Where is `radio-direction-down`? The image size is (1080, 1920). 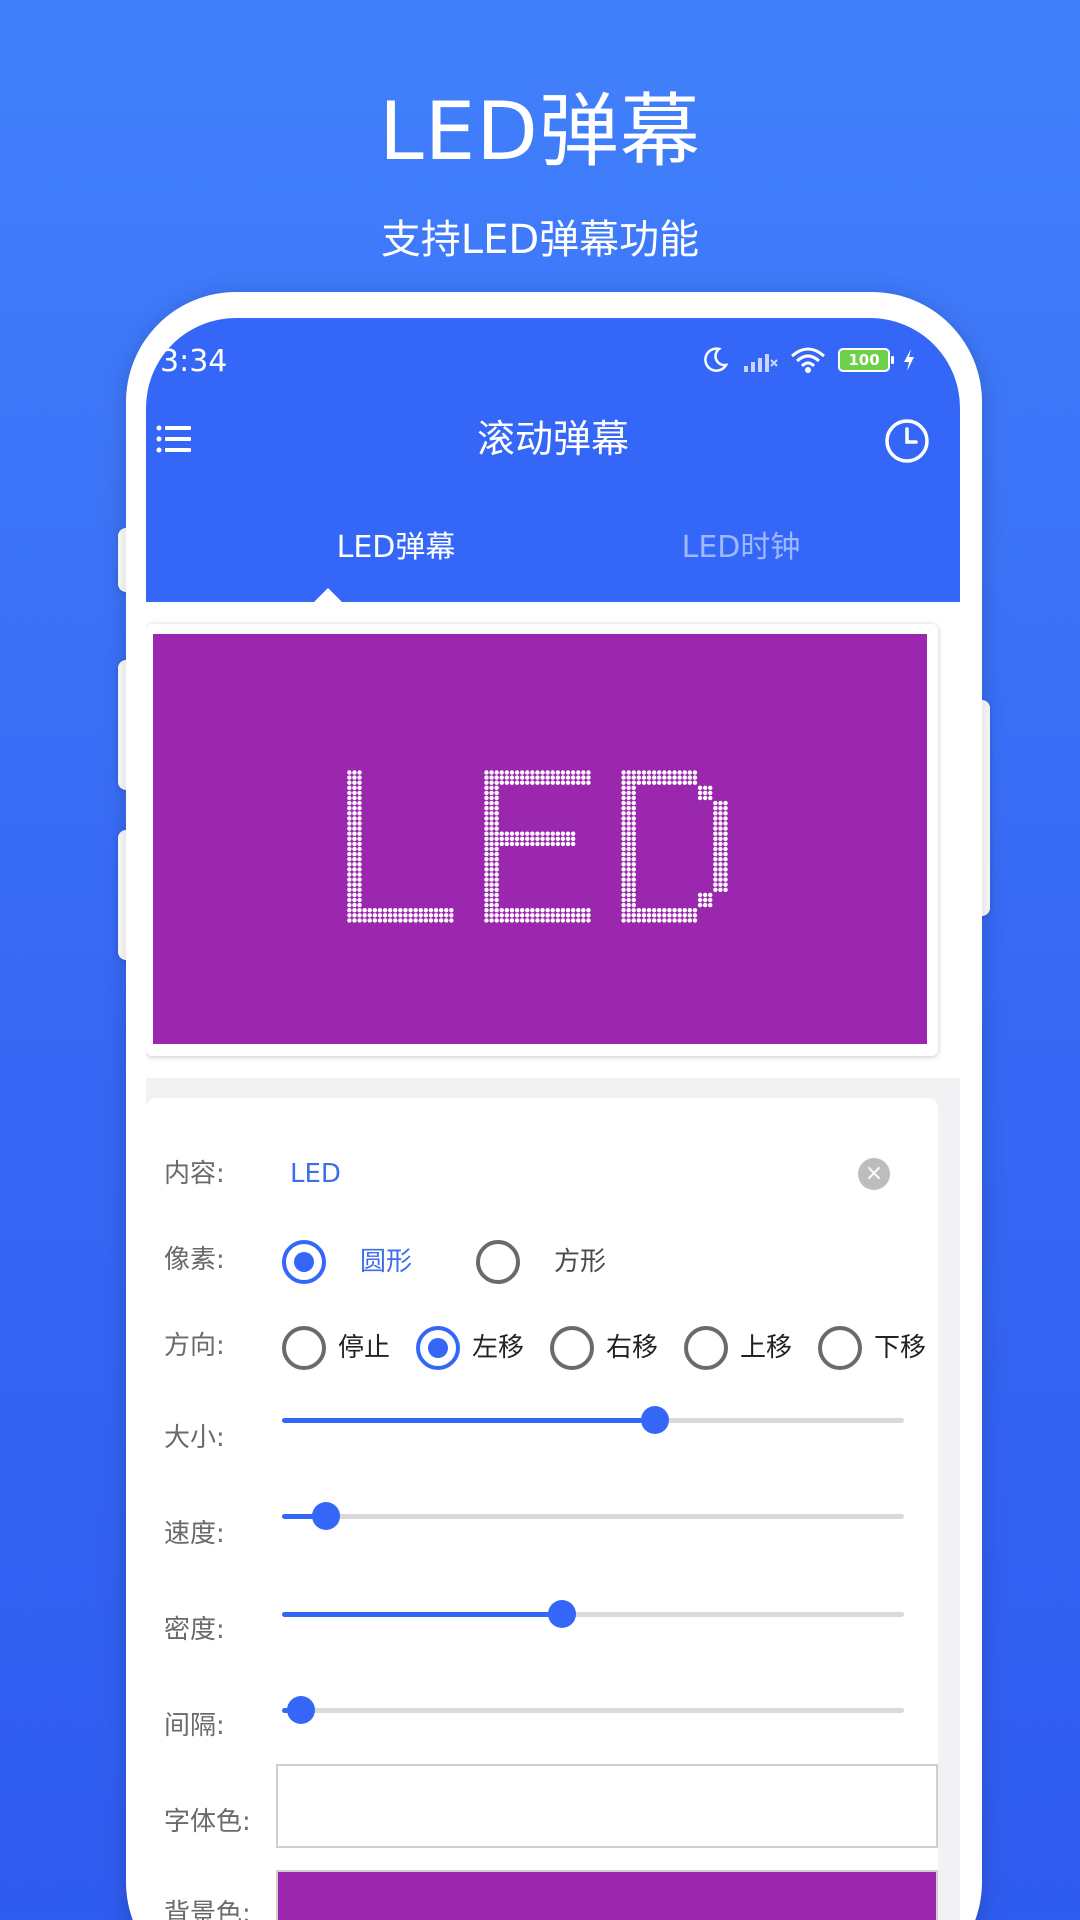 radio-direction-down is located at coordinates (840, 1348).